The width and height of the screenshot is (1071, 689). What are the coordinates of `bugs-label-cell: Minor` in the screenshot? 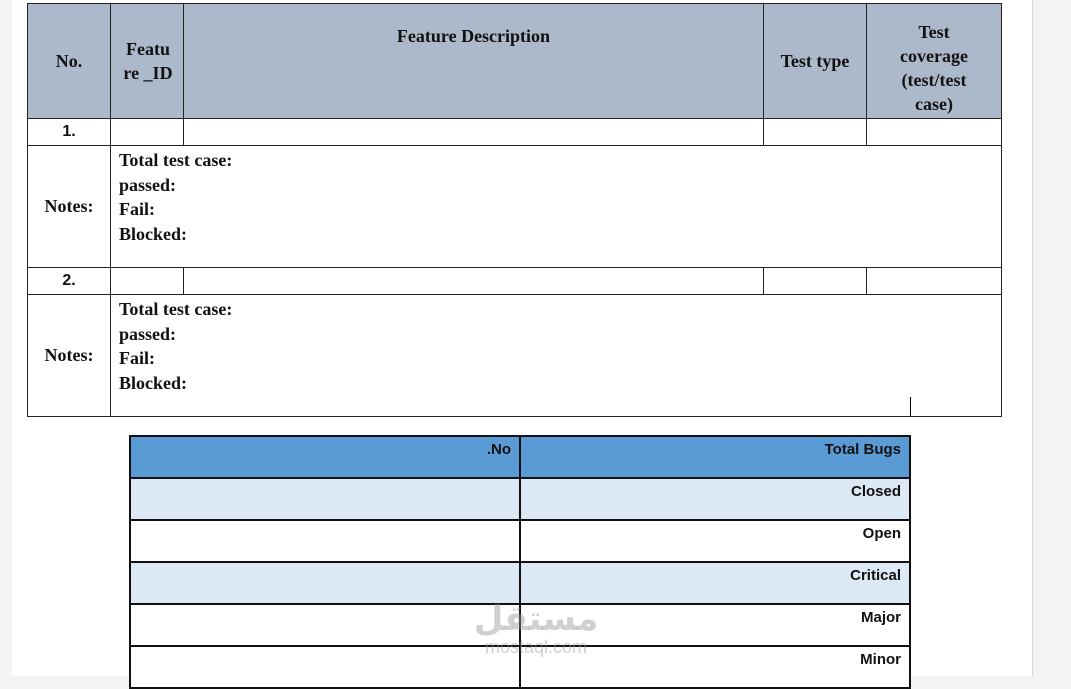 It's located at (715, 667).